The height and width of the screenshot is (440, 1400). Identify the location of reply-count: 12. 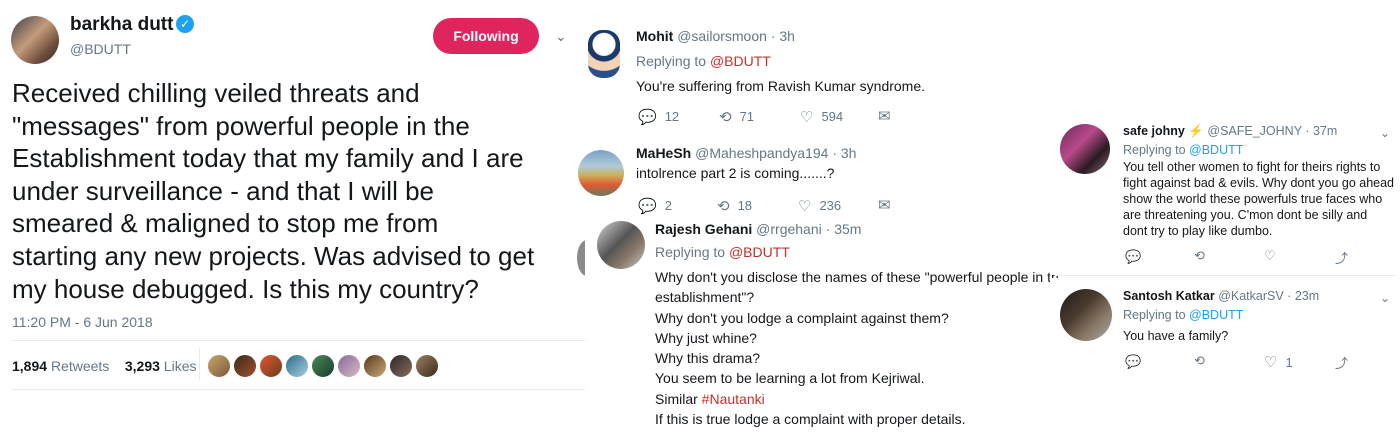
(672, 117).